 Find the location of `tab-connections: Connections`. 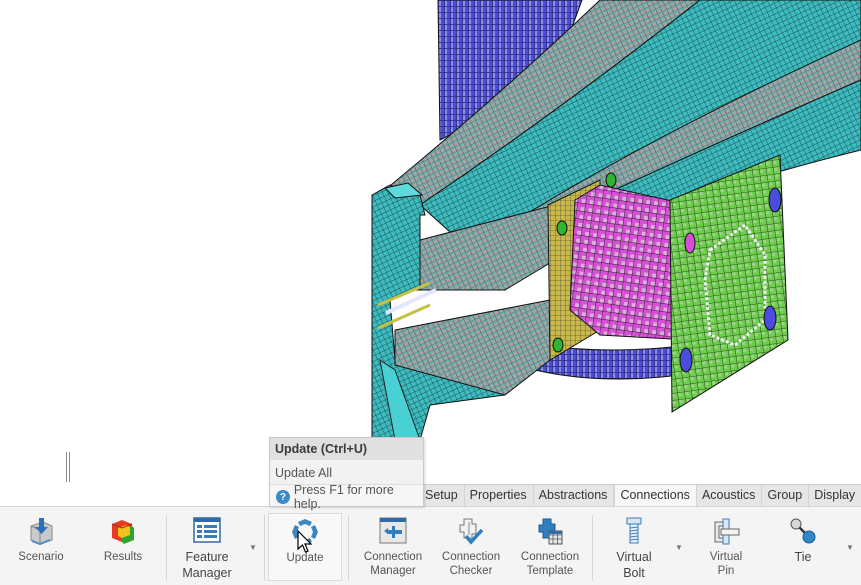

tab-connections: Connections is located at coordinates (655, 496).